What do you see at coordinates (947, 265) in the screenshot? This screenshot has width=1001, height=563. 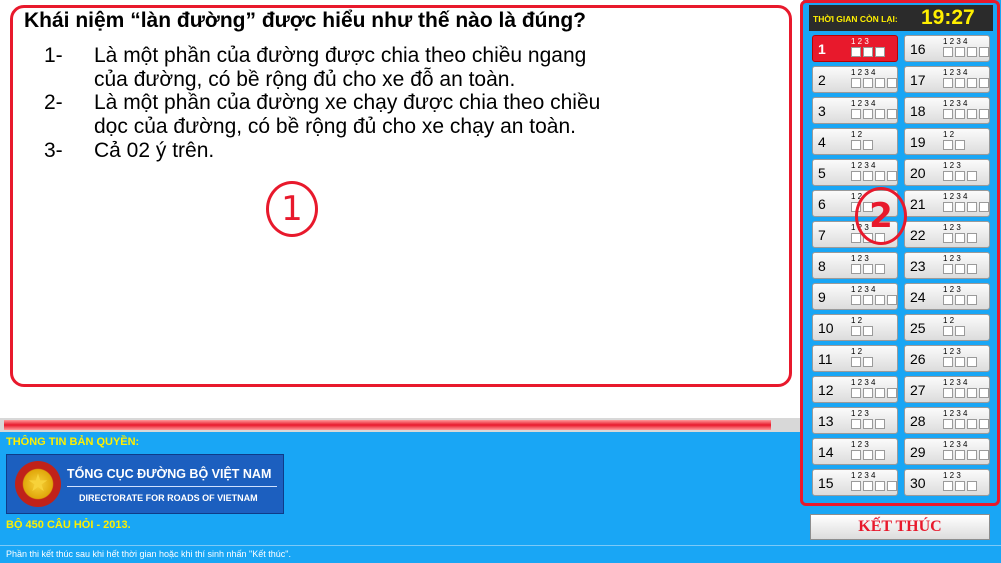 I see `question-button-23: 23 1 2 3` at bounding box center [947, 265].